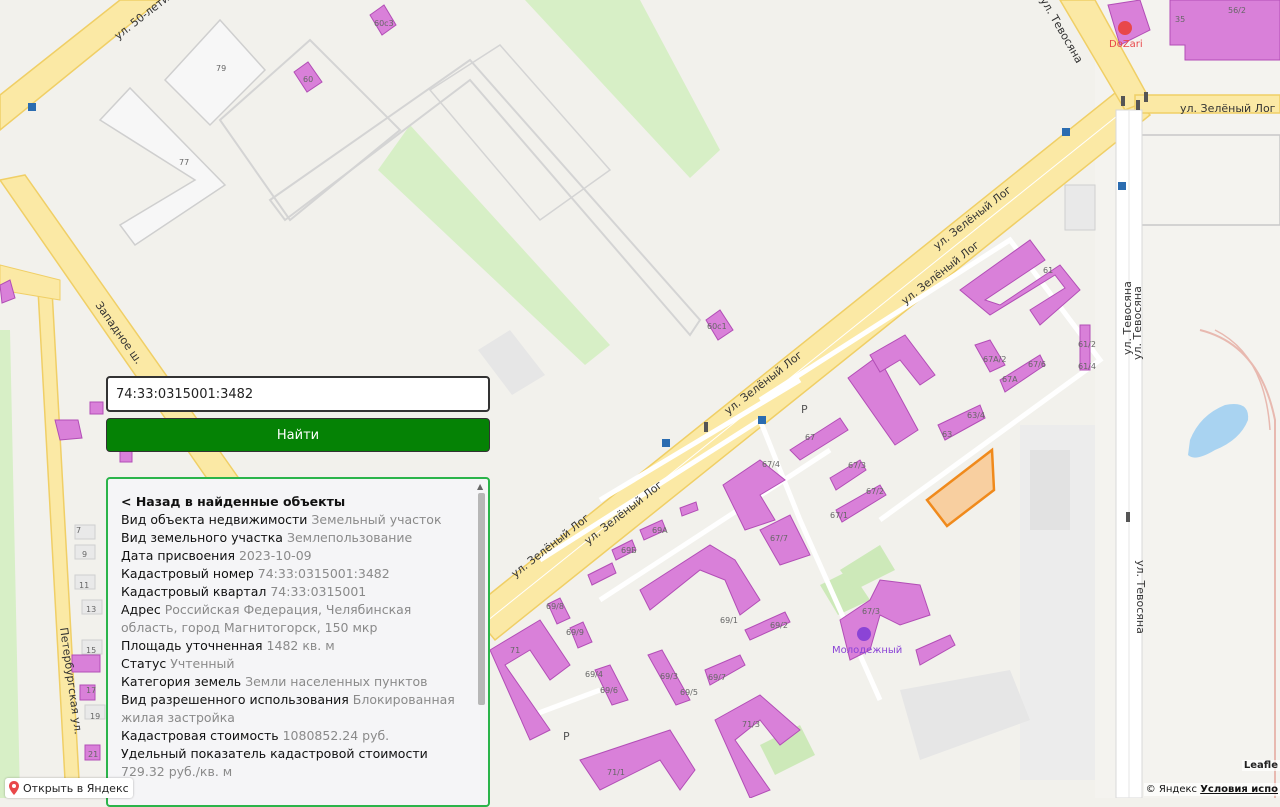  Describe the element at coordinates (95, 716) in the screenshot. I see `house-number: 19` at that location.